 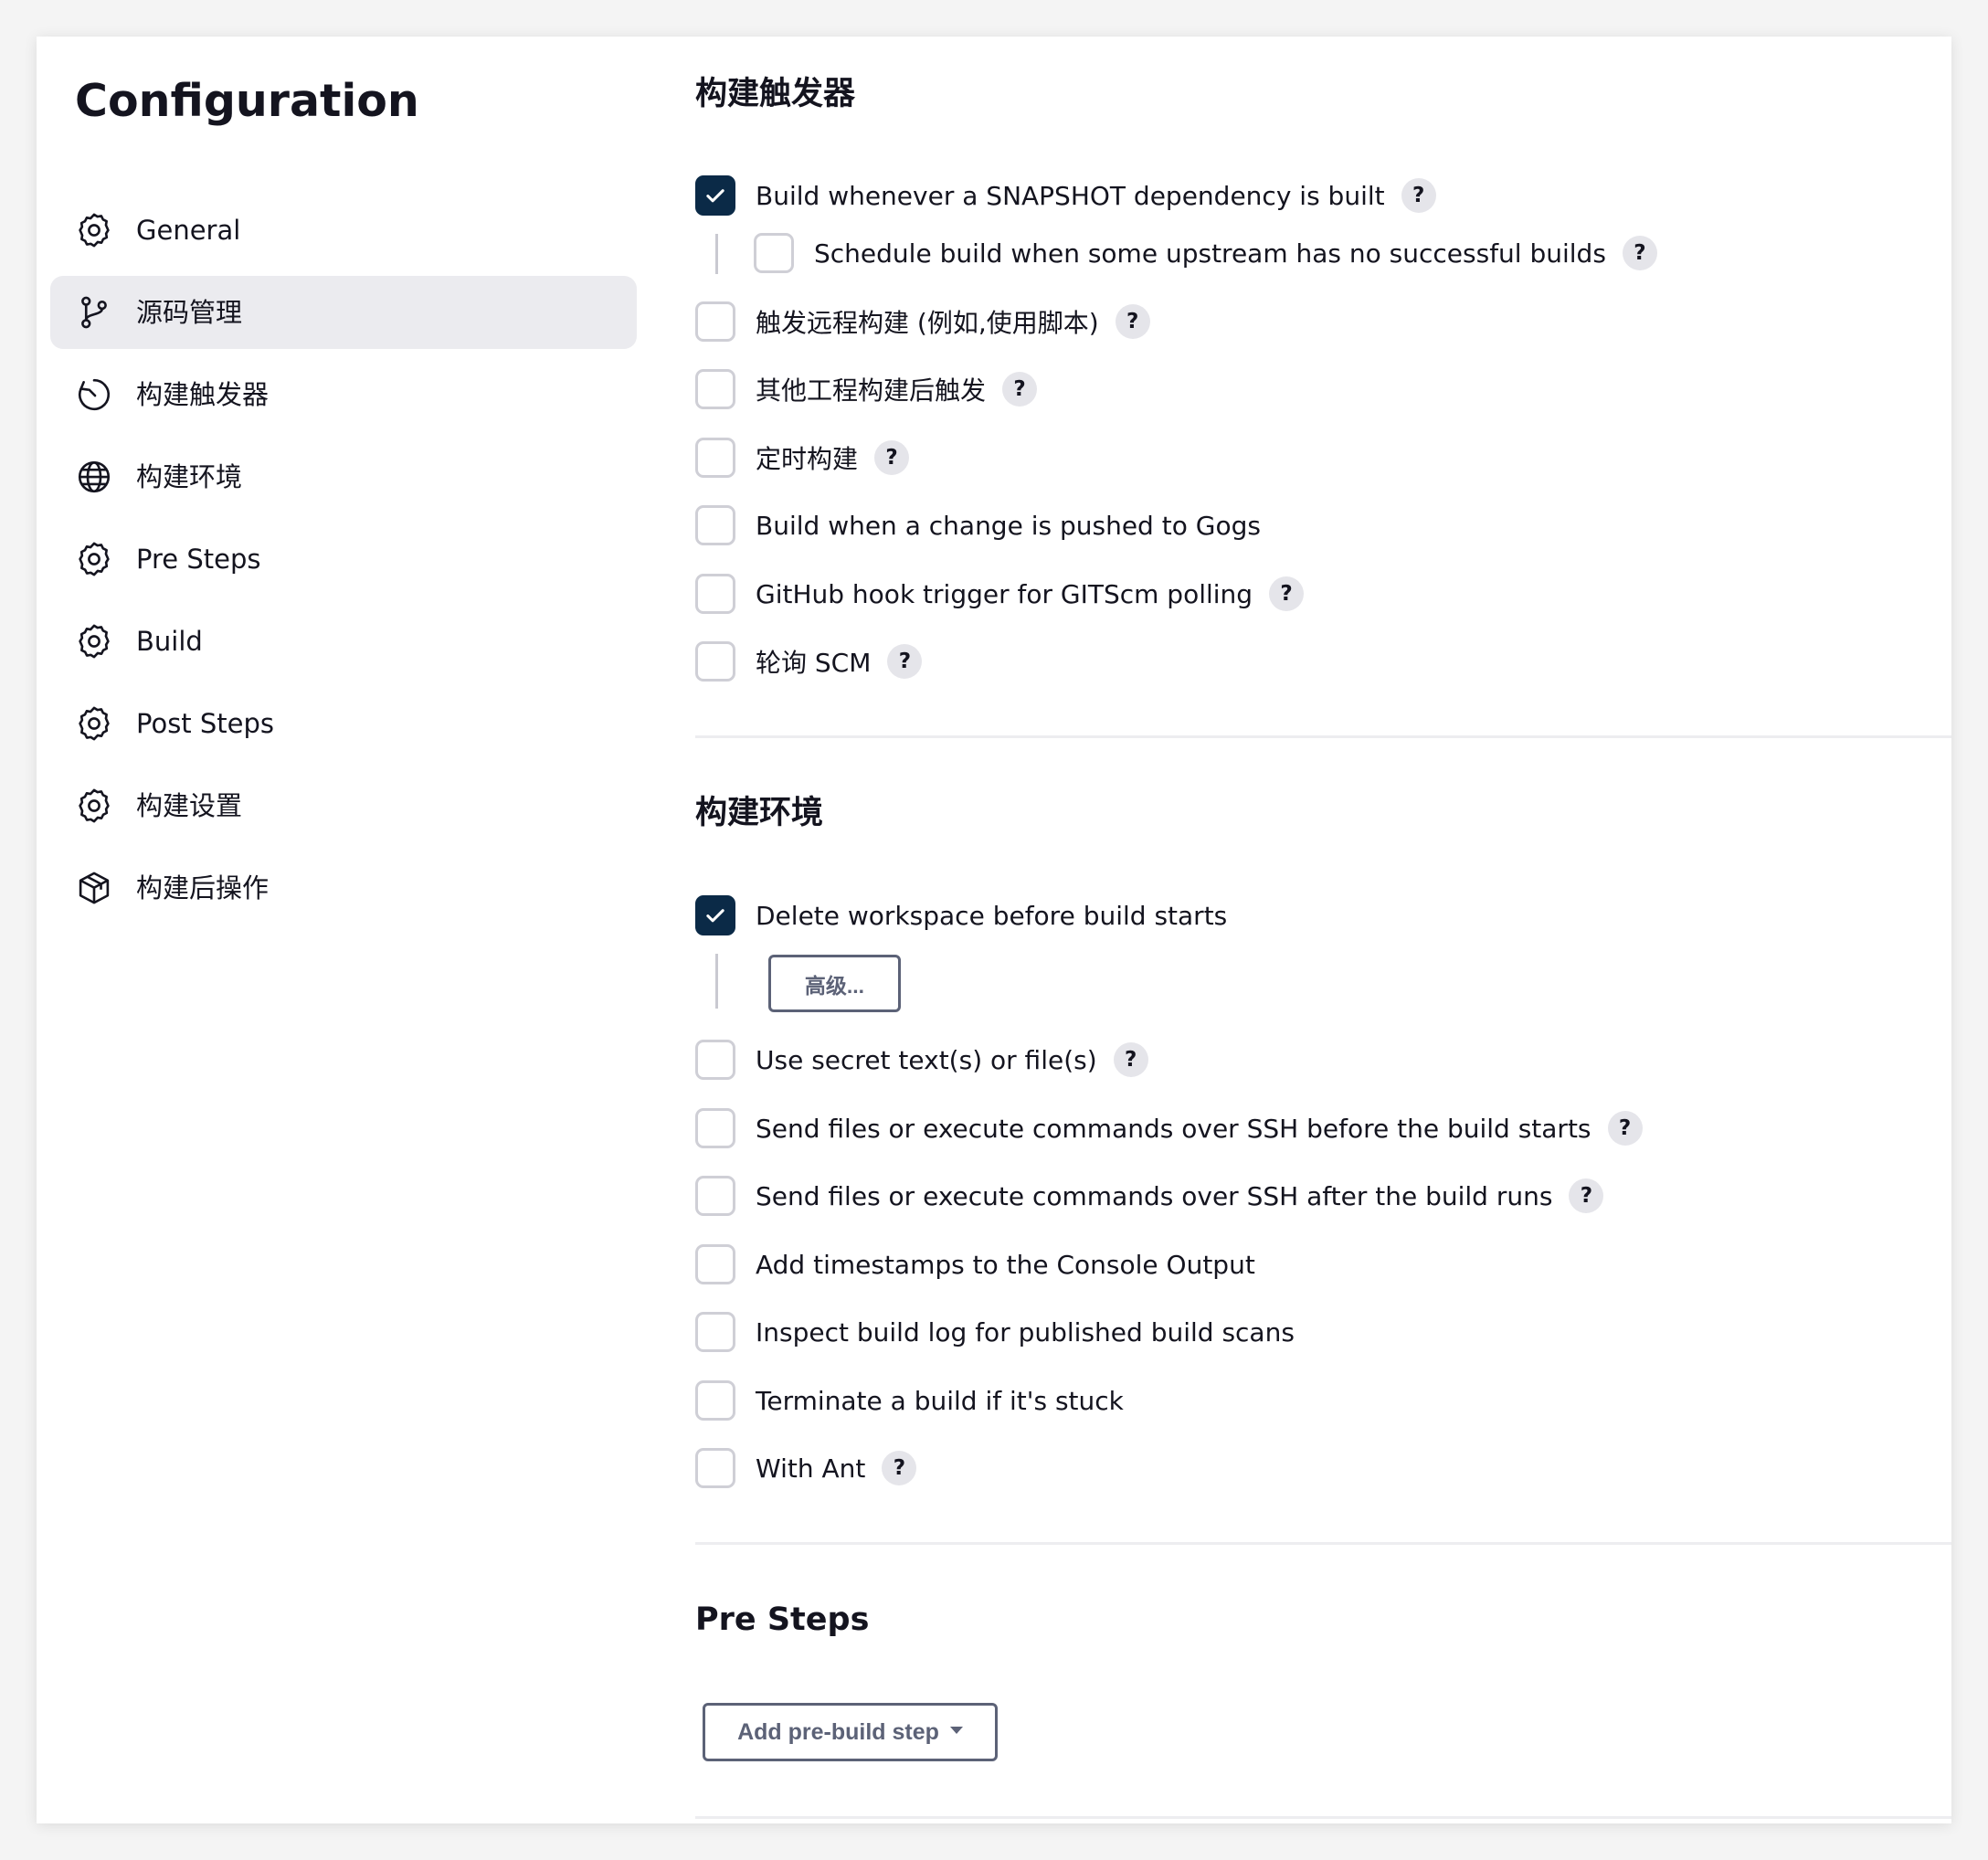 What do you see at coordinates (343, 394) in the screenshot?
I see `sidebar-item-build-triggers: 构建触发器` at bounding box center [343, 394].